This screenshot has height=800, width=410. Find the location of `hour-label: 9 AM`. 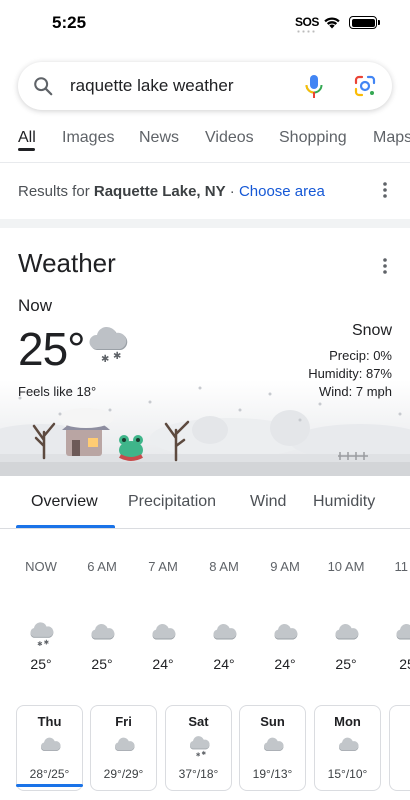

hour-label: 9 AM is located at coordinates (285, 566).